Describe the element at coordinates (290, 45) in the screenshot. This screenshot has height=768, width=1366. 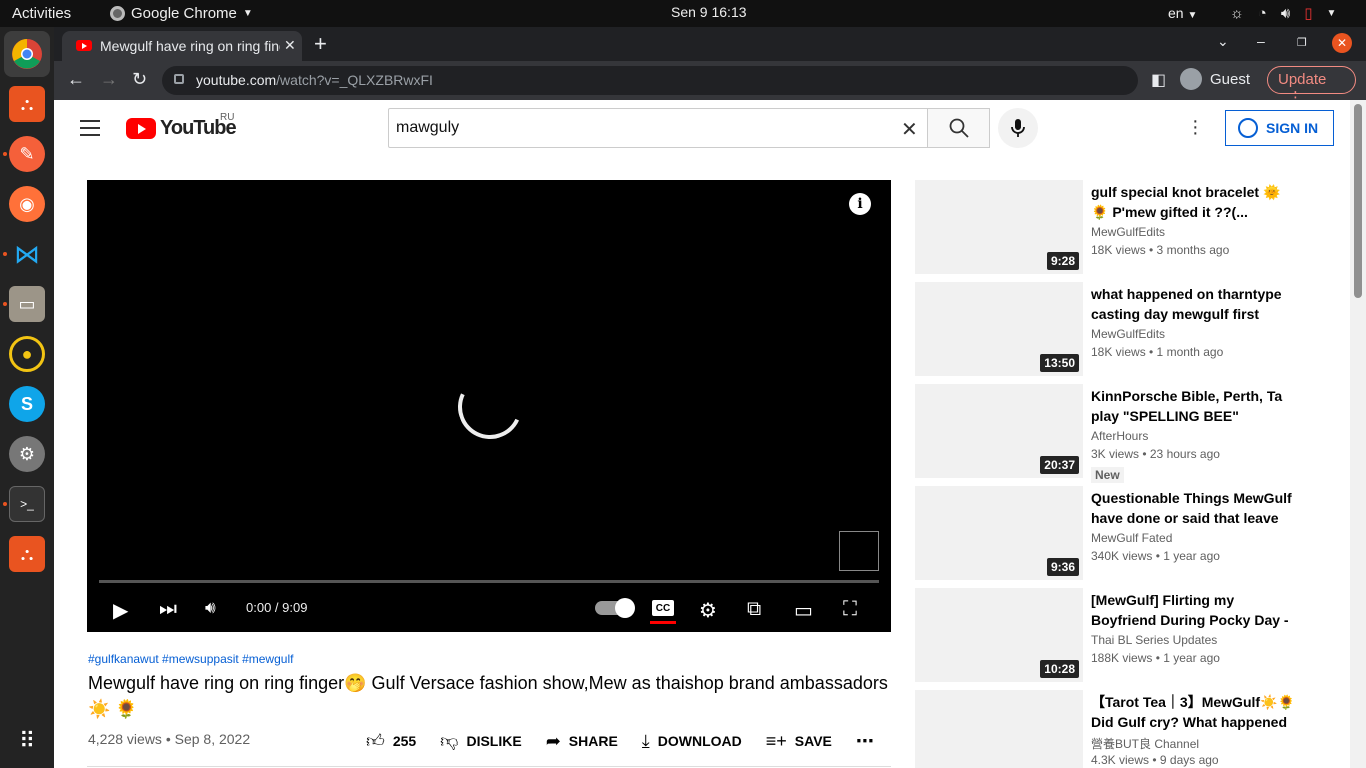
I see `close-tab-icon: ✕` at that location.